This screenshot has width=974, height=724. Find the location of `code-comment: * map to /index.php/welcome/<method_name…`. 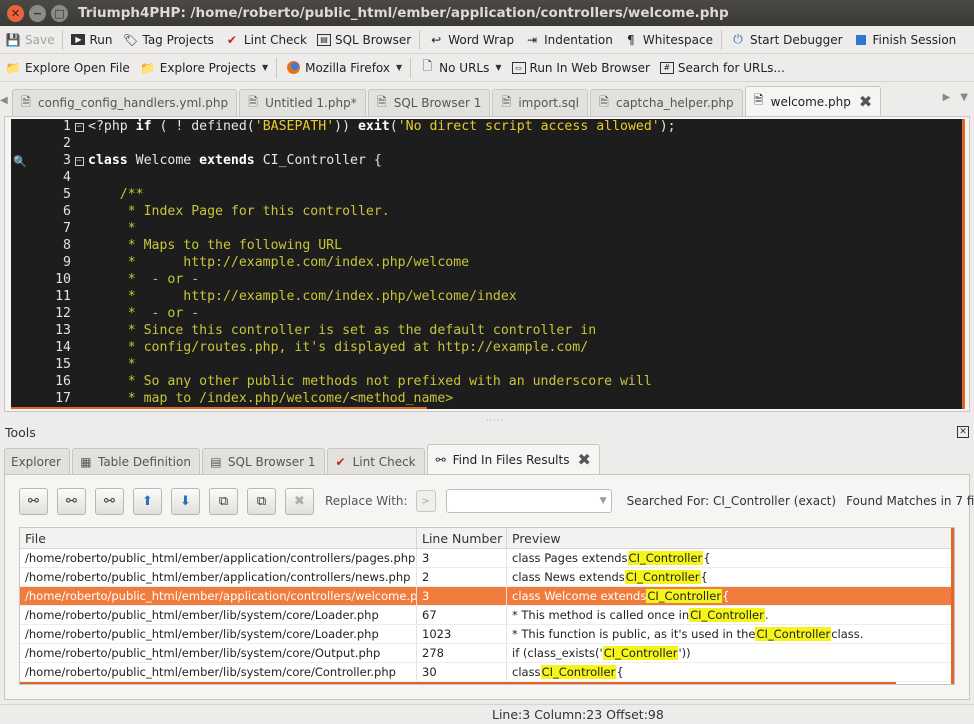

code-comment: * map to /index.php/welcome/<method_name… is located at coordinates (271, 398).